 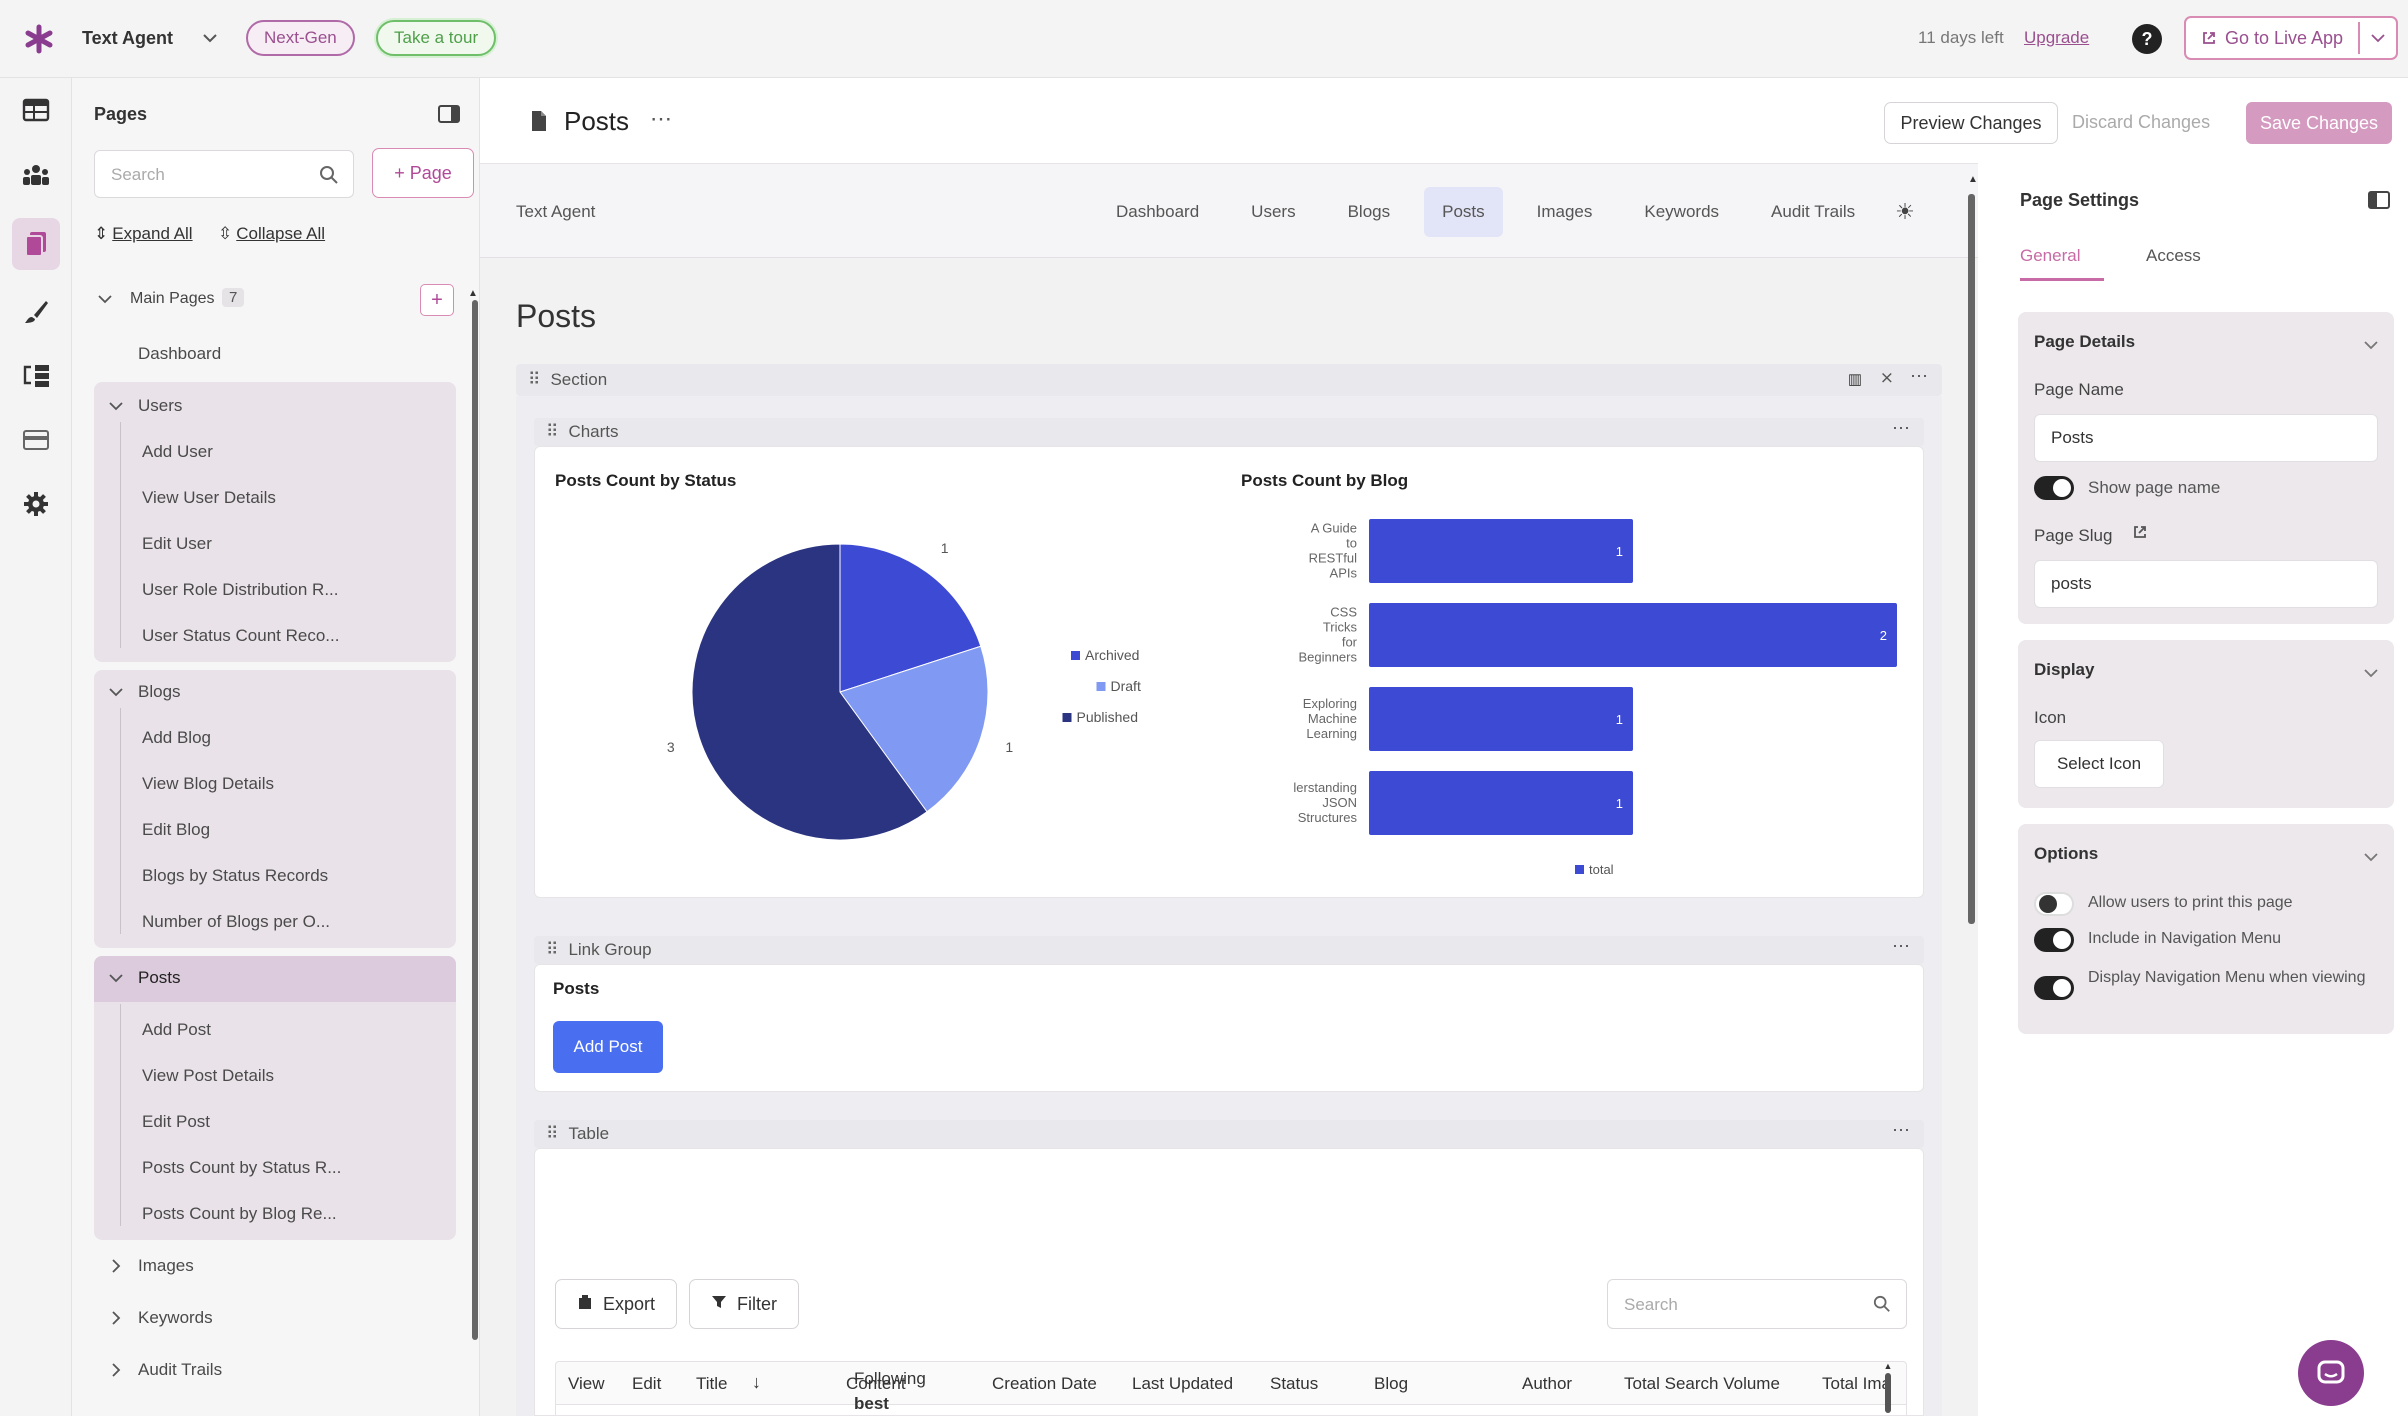 I want to click on sidebar-item-blogs: Blogs, so click(x=159, y=692).